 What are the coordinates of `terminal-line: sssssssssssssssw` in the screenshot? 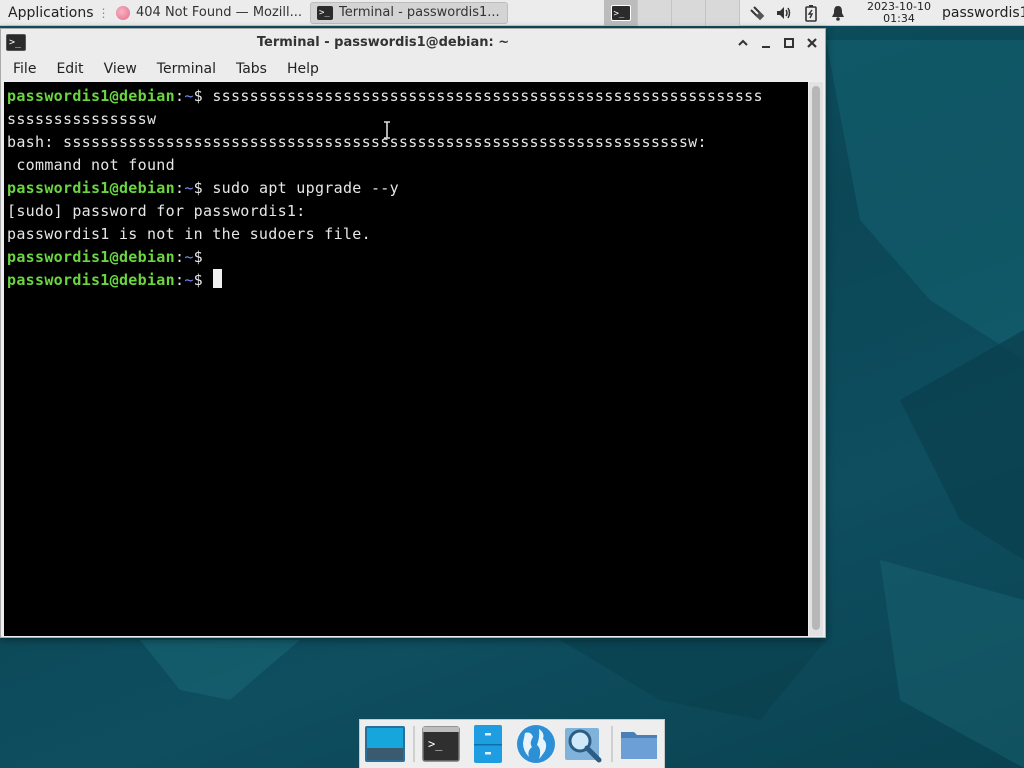 It's located at (82, 119).